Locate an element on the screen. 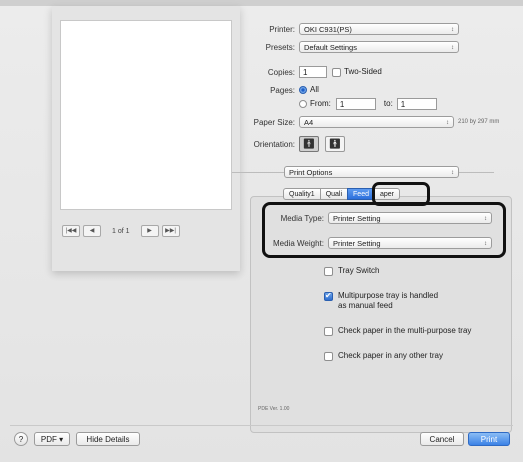 Image resolution: width=523 pixels, height=462 pixels. multipurpose-manual-feed-label-line2: as manual feed is located at coordinates (365, 305).